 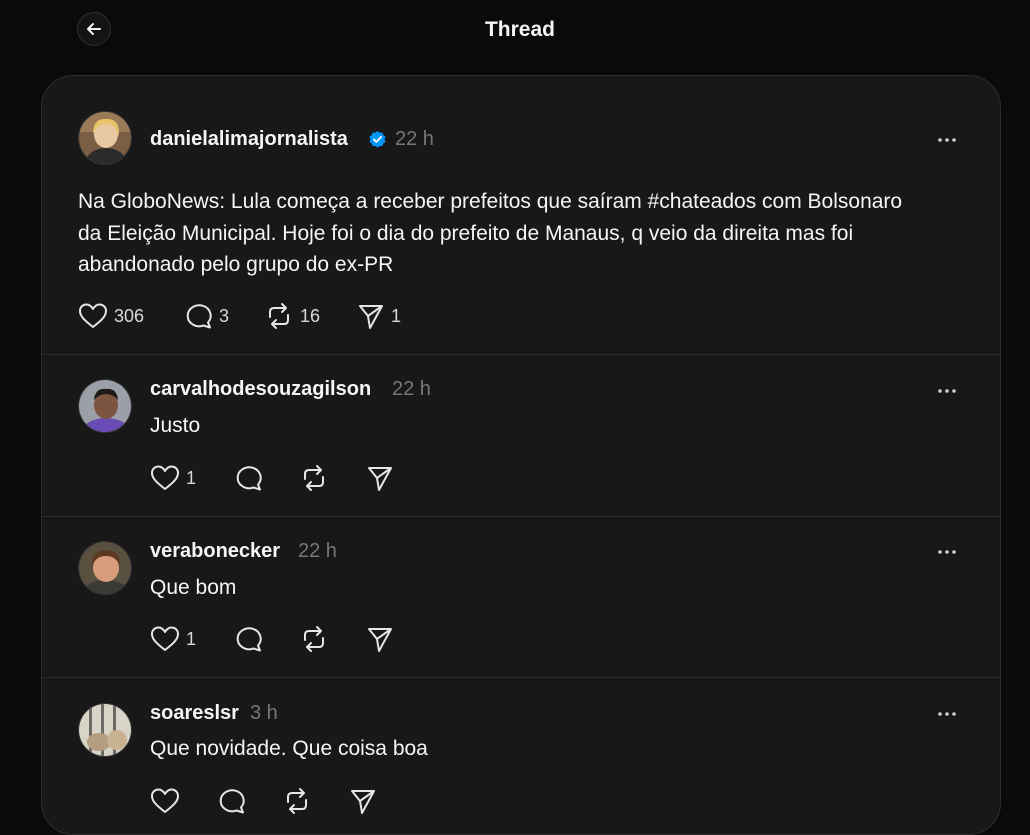 I want to click on like-count: 306, so click(x=129, y=315).